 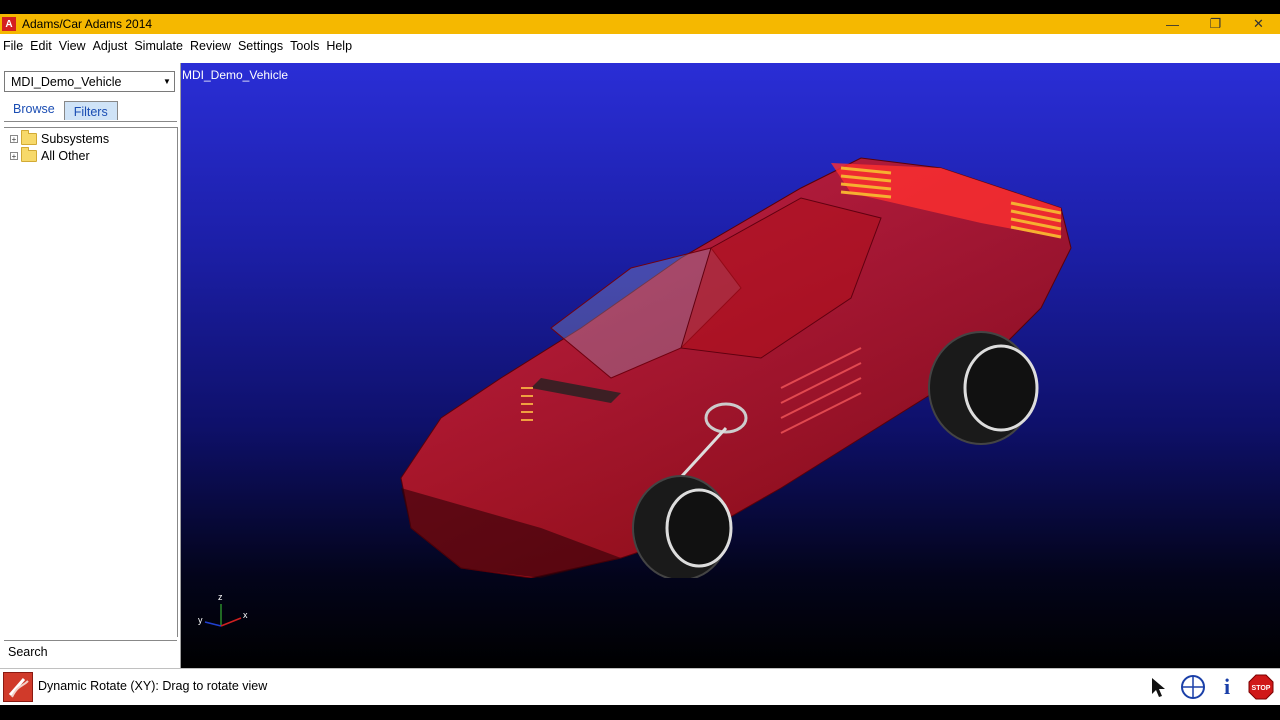 I want to click on menu-edit: Edit, so click(x=41, y=46).